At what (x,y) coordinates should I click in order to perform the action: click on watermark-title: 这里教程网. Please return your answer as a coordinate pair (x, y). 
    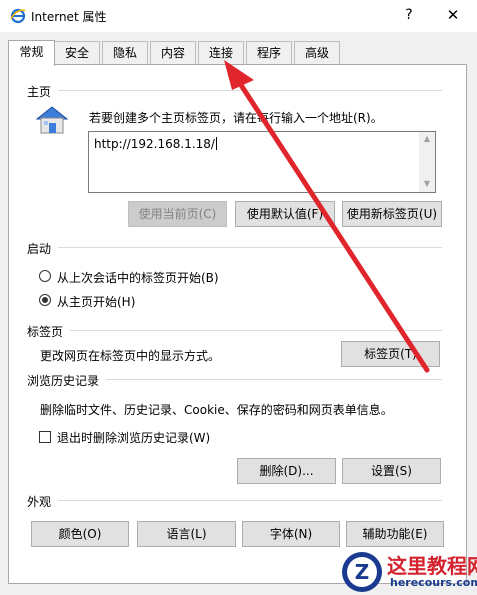
    Looking at the image, I should click on (432, 566).